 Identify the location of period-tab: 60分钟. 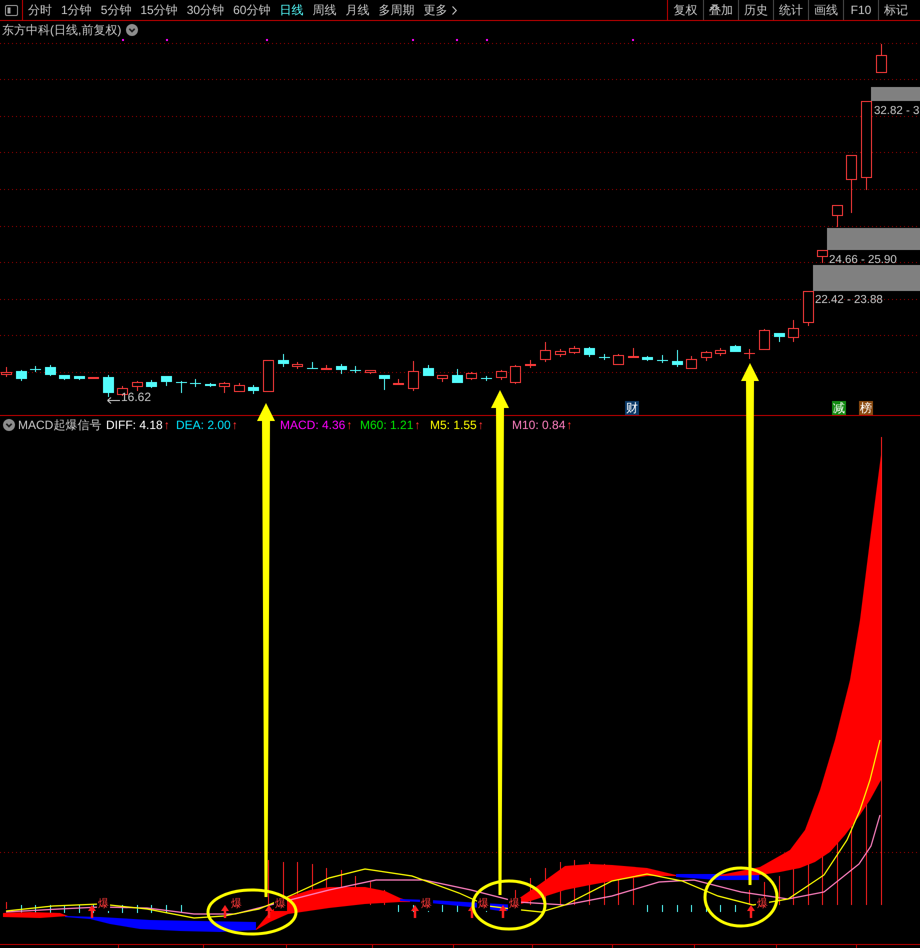
(251, 10).